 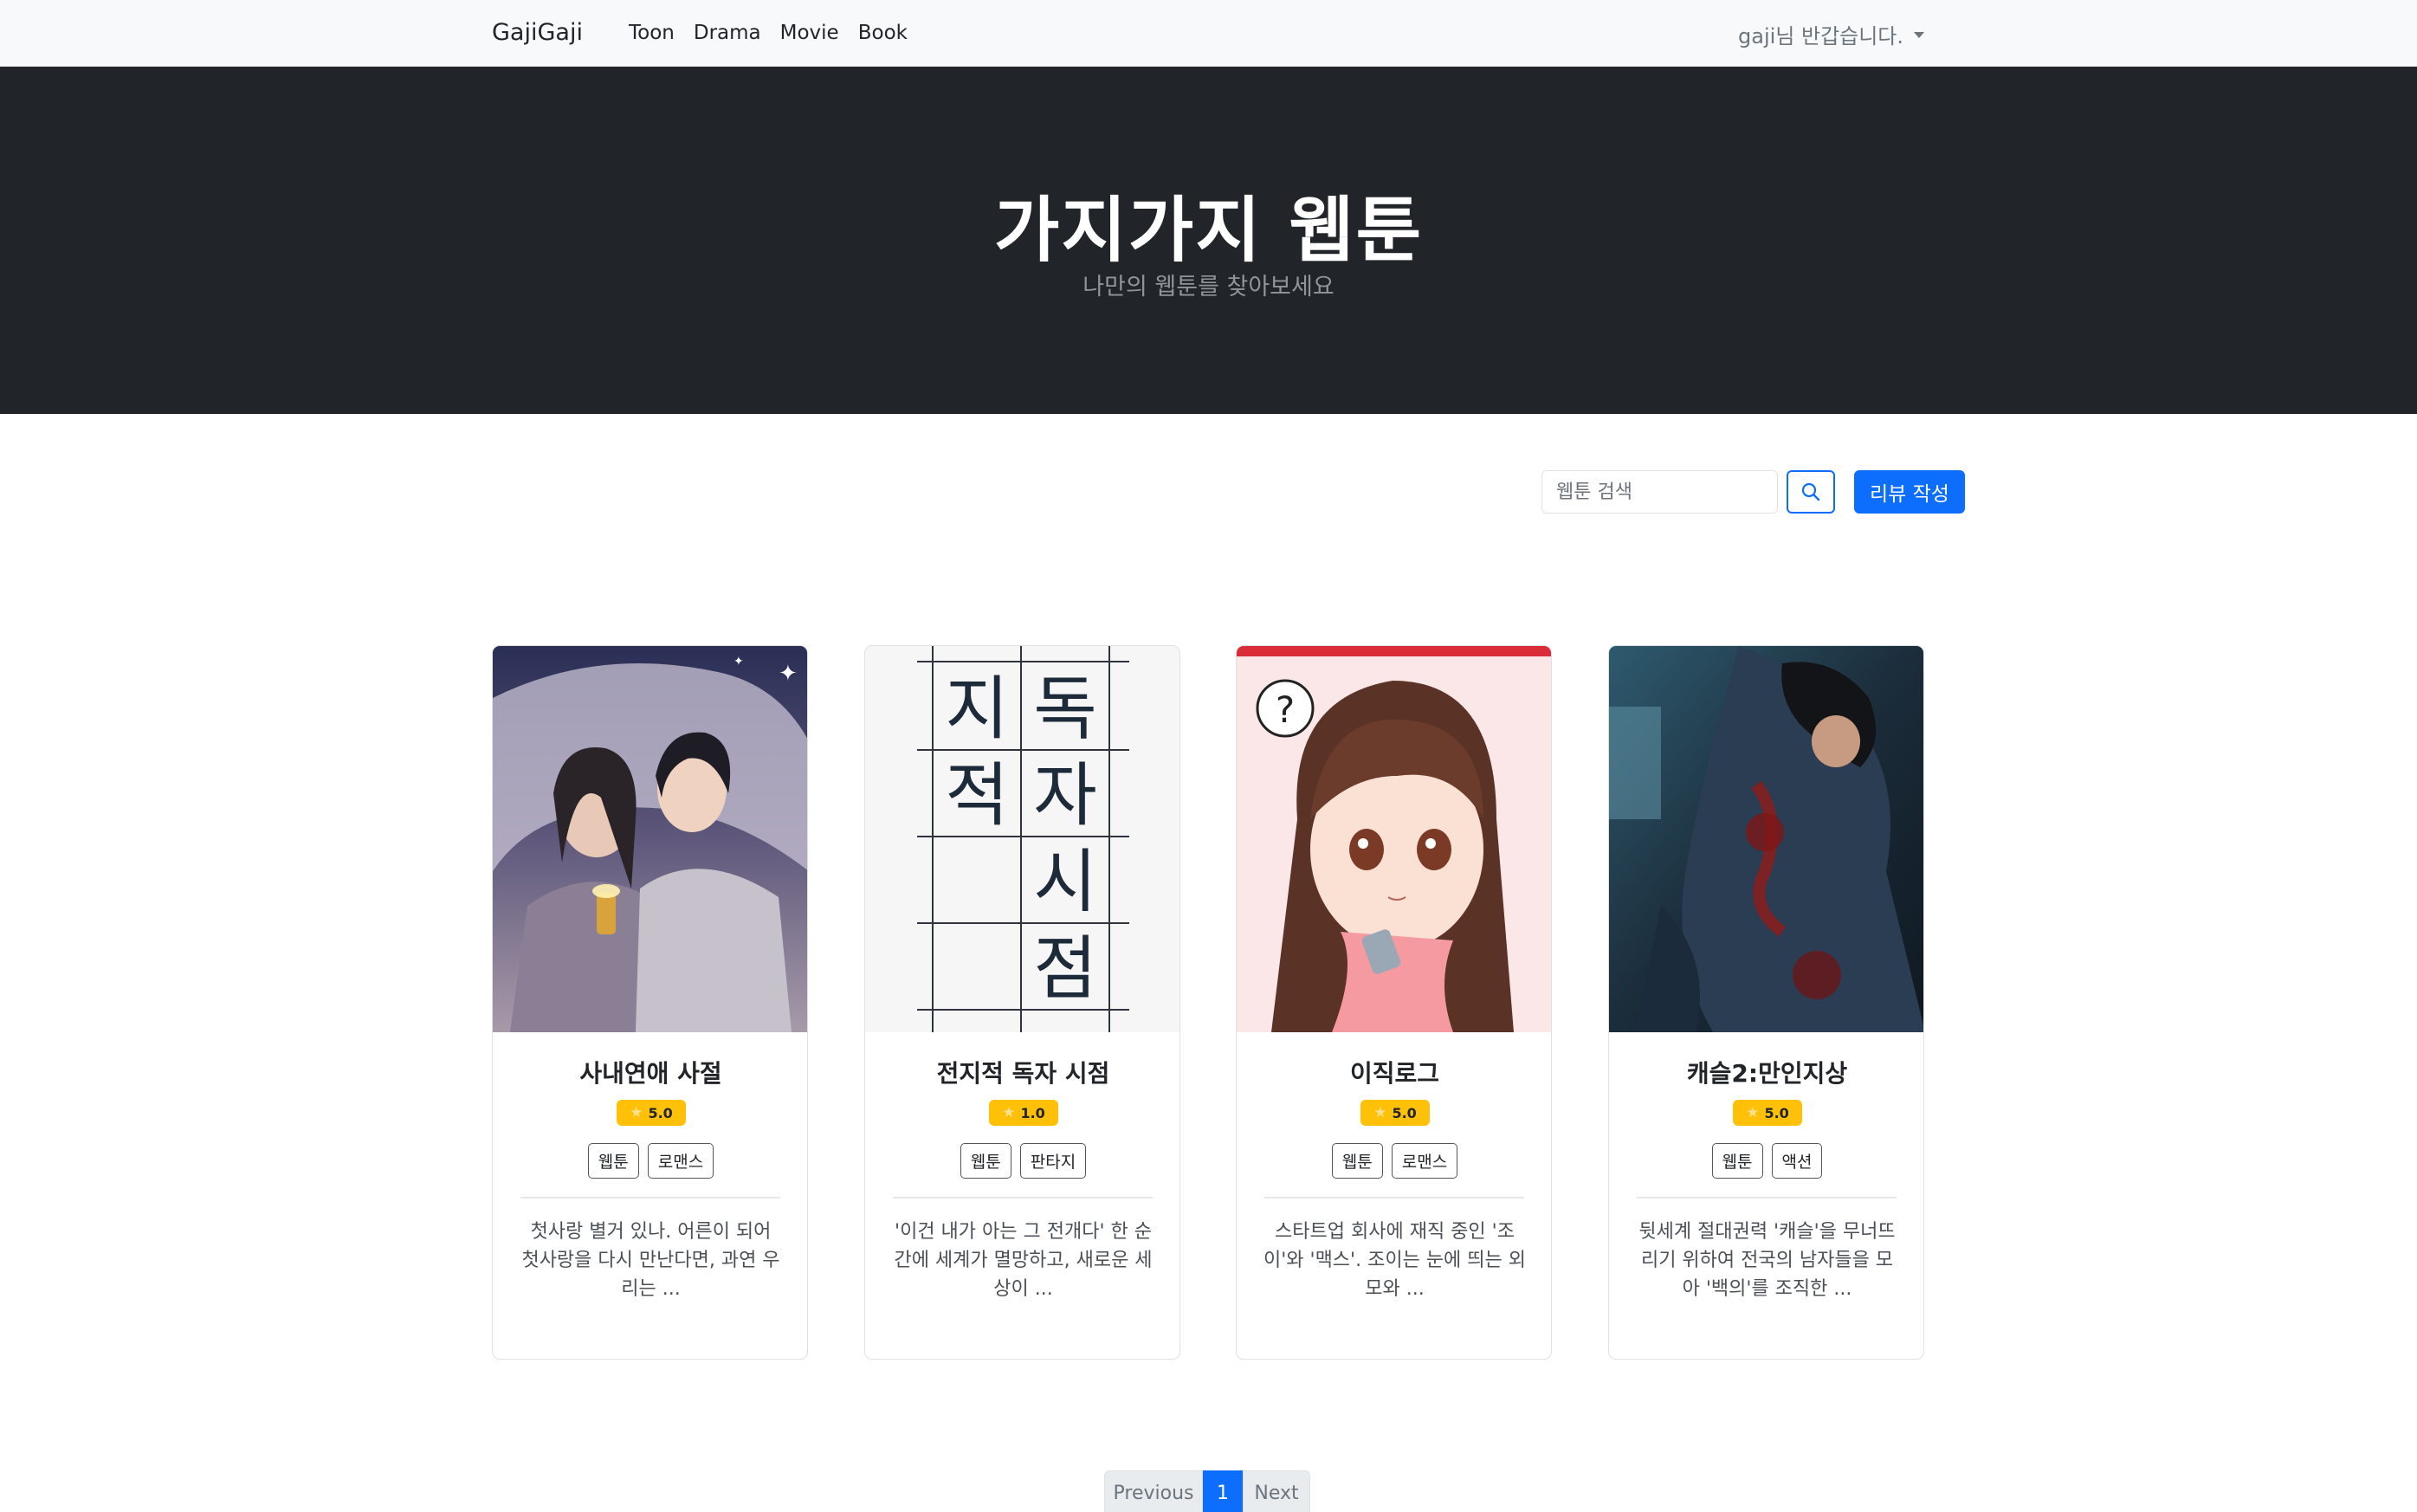 What do you see at coordinates (1023, 1073) in the screenshot?
I see `webtoon-title: 전지적 독자 시점` at bounding box center [1023, 1073].